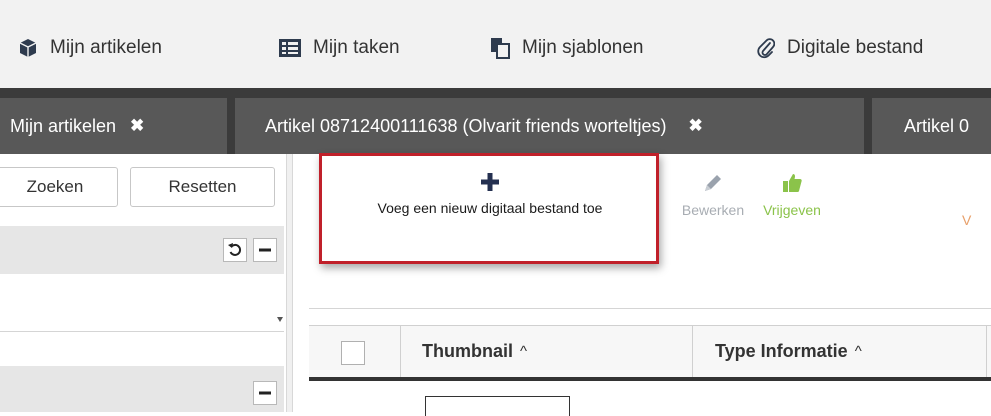 The height and width of the screenshot is (416, 991). Describe the element at coordinates (489, 208) in the screenshot. I see `highlight-box` at that location.